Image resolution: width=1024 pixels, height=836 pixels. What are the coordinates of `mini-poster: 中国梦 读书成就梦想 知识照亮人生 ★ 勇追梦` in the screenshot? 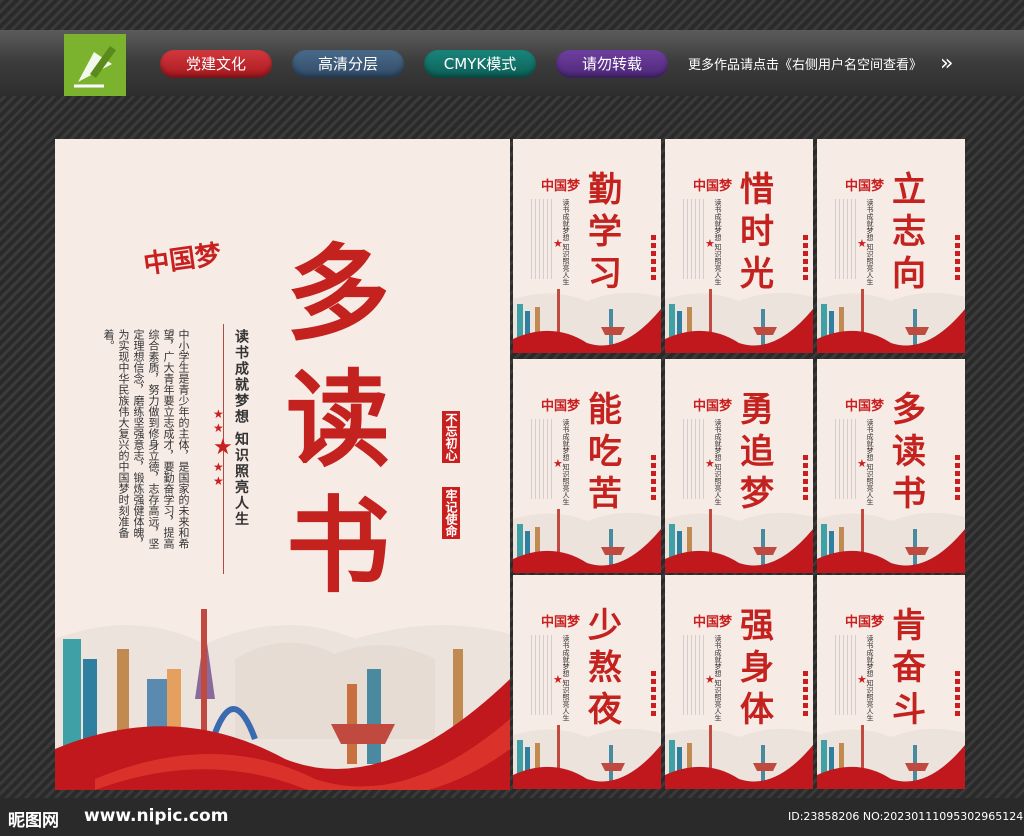 It's located at (739, 466).